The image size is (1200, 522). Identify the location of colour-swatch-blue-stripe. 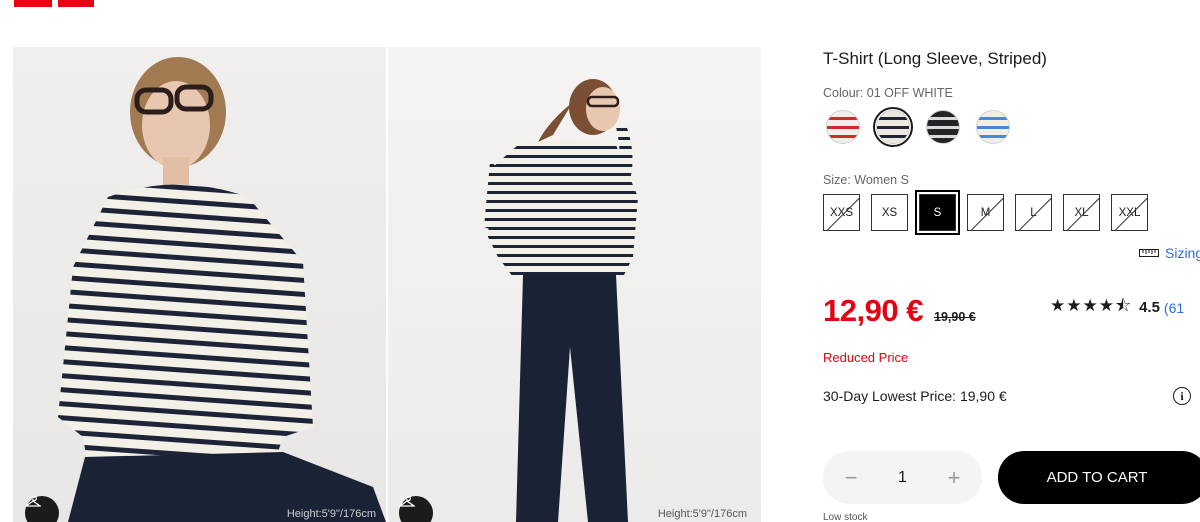
(993, 127).